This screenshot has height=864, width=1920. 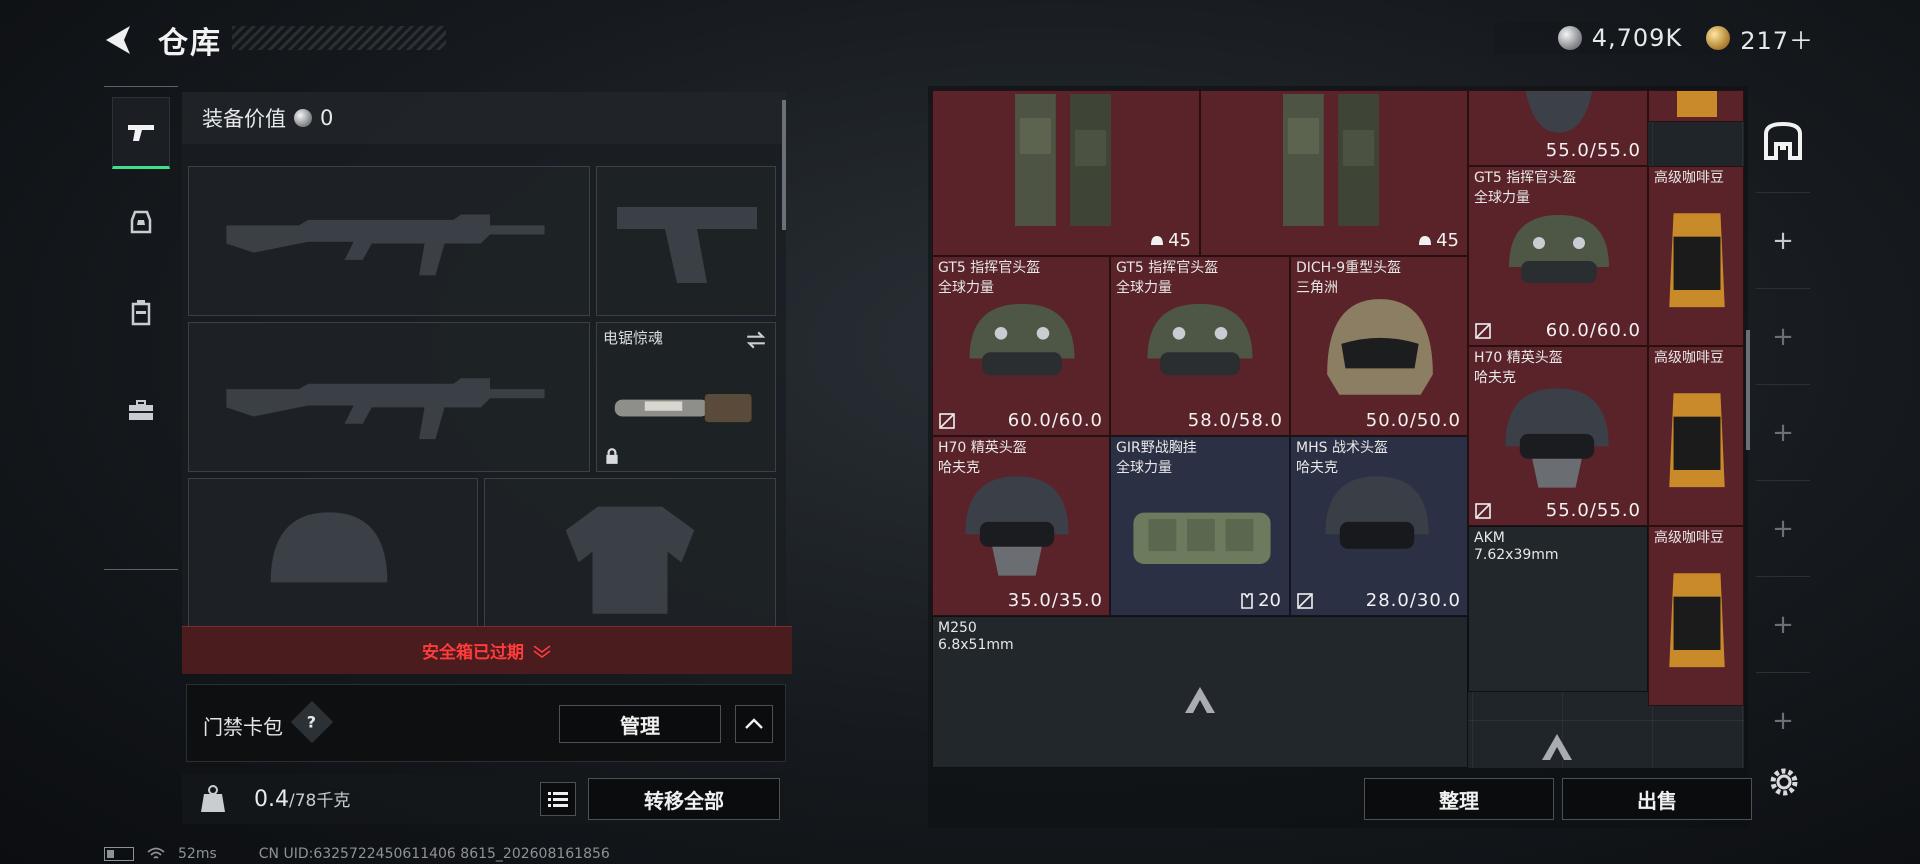 What do you see at coordinates (486, 723) in the screenshot?
I see `keycard-panel: 门禁卡包 ? 管理` at bounding box center [486, 723].